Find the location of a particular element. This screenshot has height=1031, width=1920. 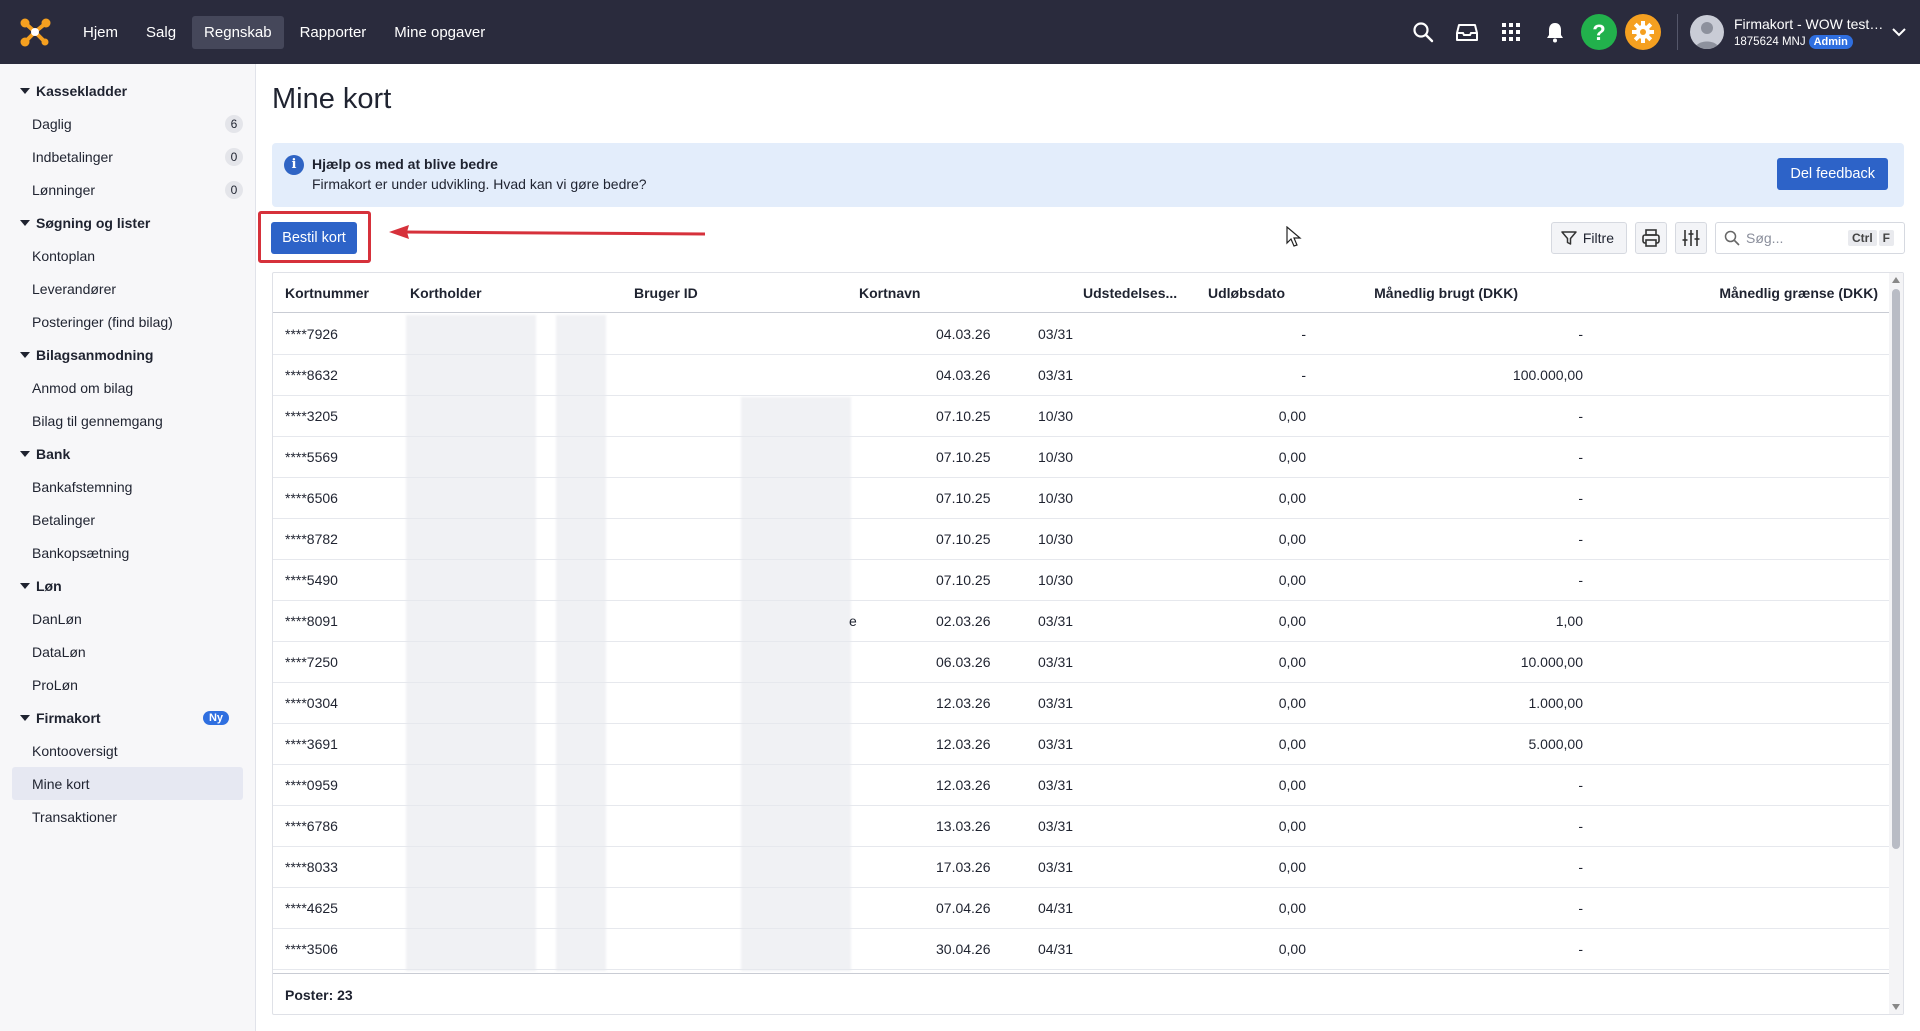

sidebar-item-label: Bankafstemning is located at coordinates (82, 486).